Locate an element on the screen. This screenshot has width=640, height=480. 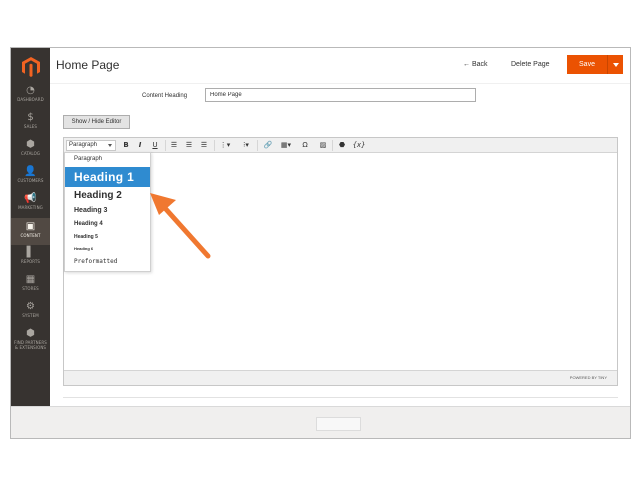
format-select: Paragraph is located at coordinates (91, 145).